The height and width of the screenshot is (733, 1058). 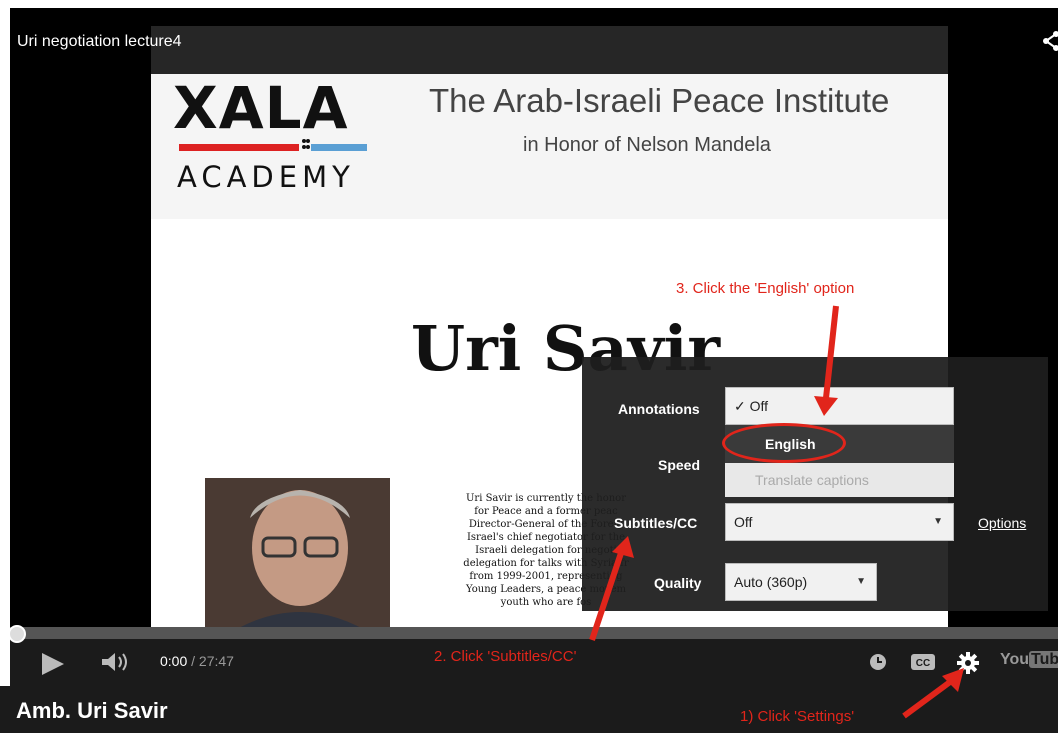 I want to click on logo-subtext: ACADEMY, so click(x=266, y=177).